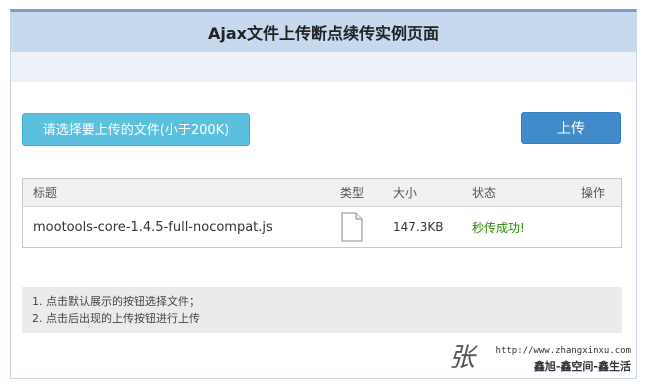 This screenshot has width=649, height=389. What do you see at coordinates (322, 310) in the screenshot?
I see `instructions: 1. 点击默认展示的按钮选择文件； 2. 点击后出现的上传按钮进行上传` at bounding box center [322, 310].